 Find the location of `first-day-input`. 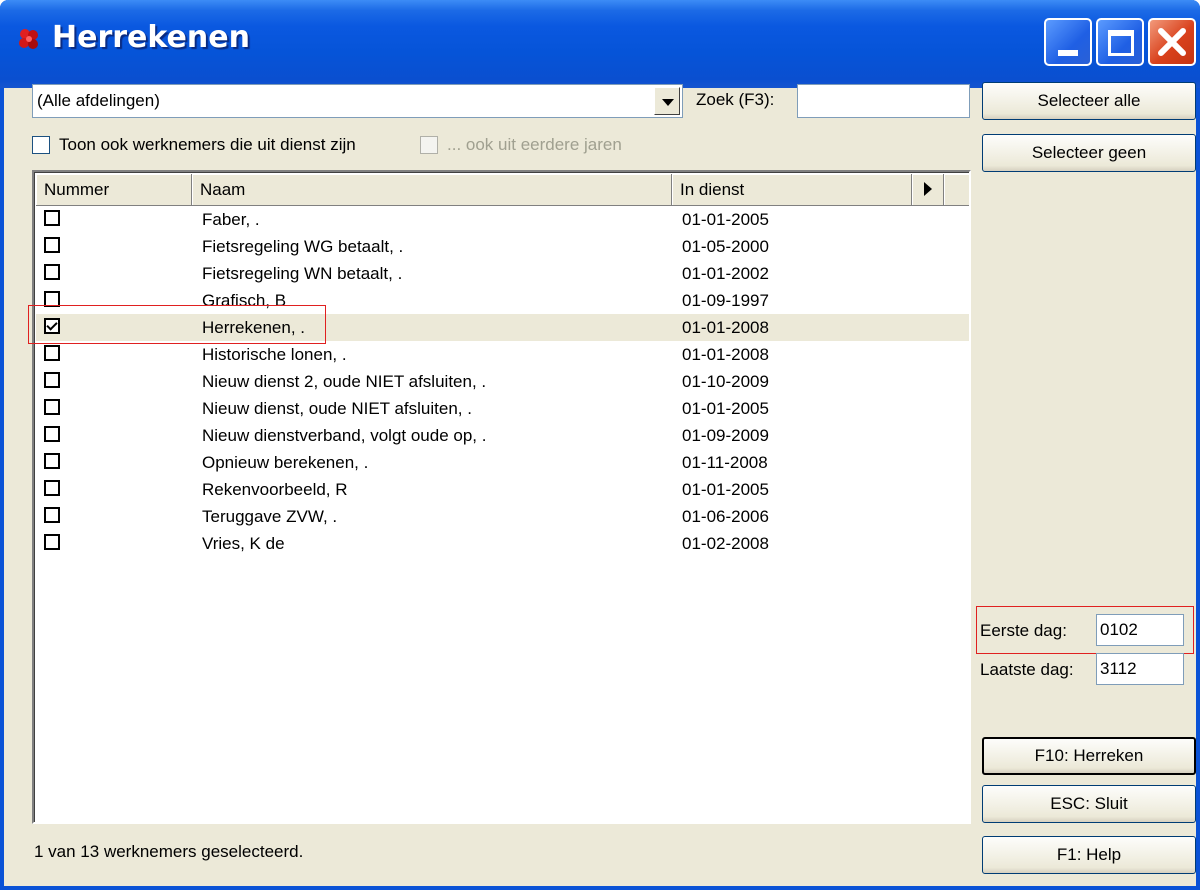

first-day-input is located at coordinates (1140, 630).